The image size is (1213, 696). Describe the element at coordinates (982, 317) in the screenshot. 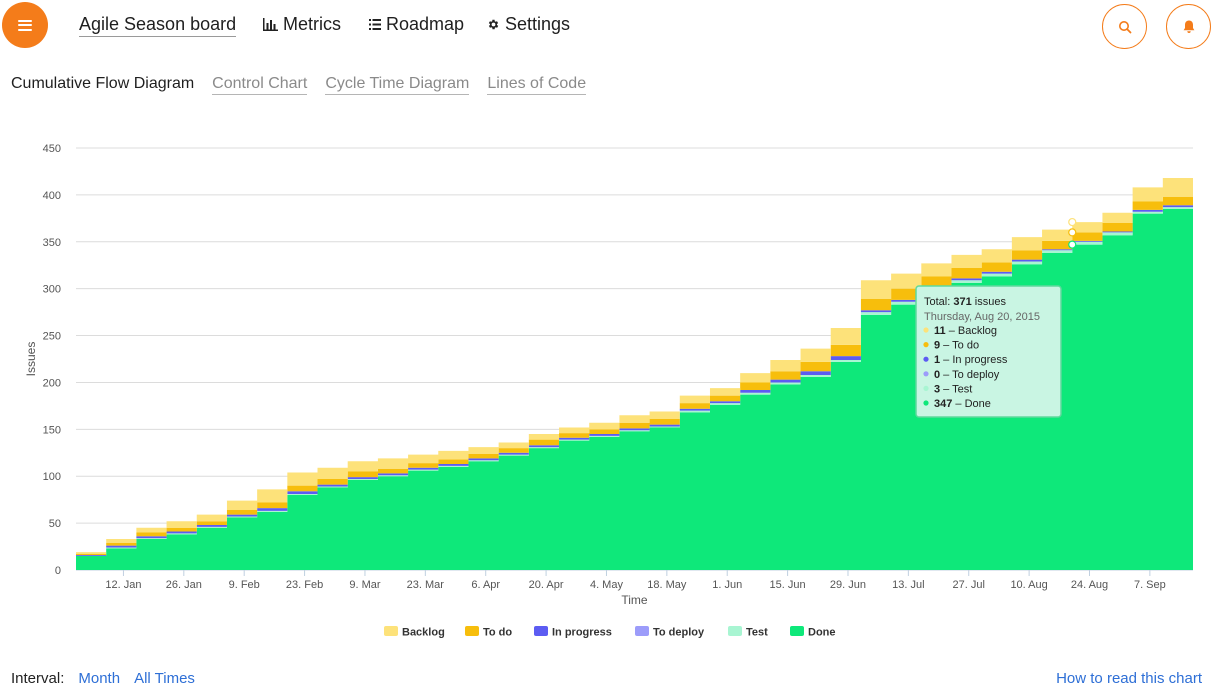

I see `tooltip-date: Thursday, Aug 20, 2015` at that location.